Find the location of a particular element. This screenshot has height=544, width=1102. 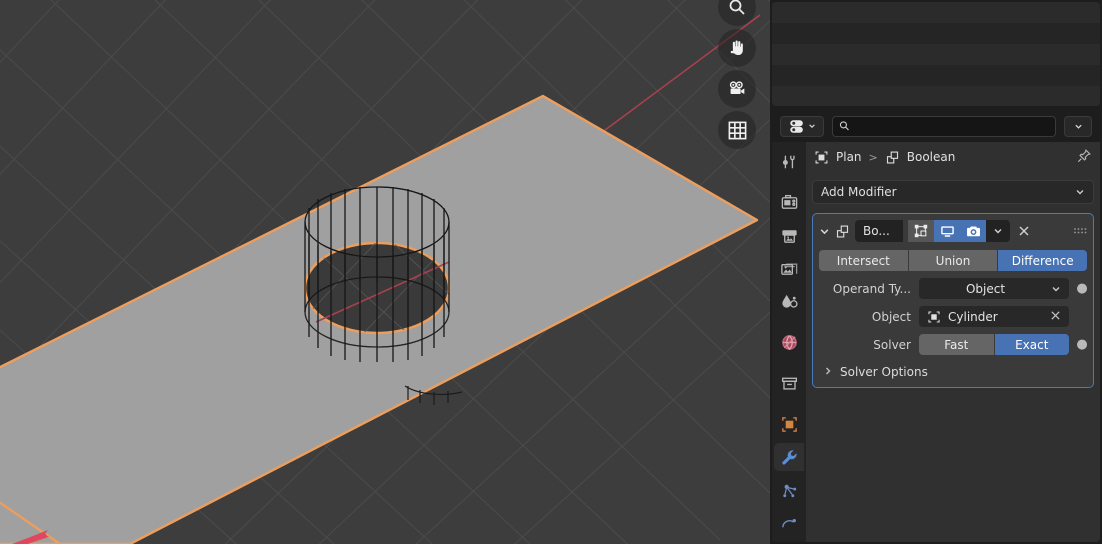

properties-header is located at coordinates (936, 126).